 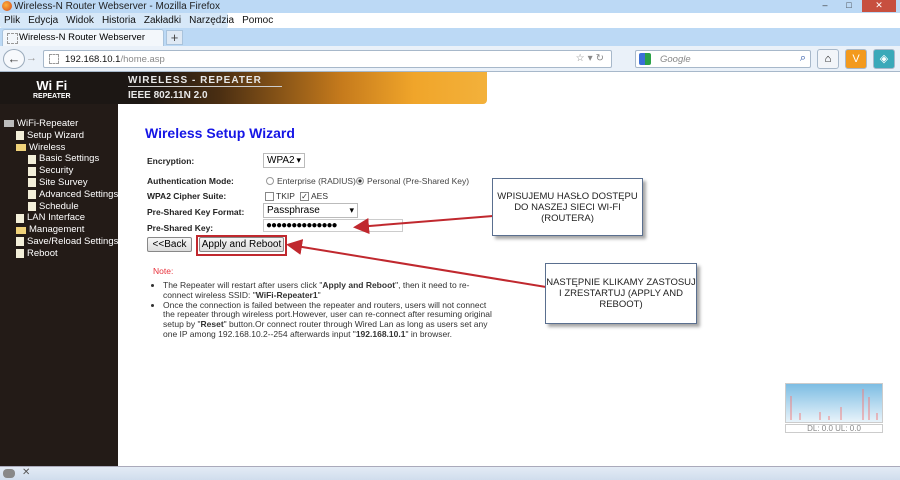 I want to click on close-addon-bar-icon: ✕, so click(x=26, y=472).